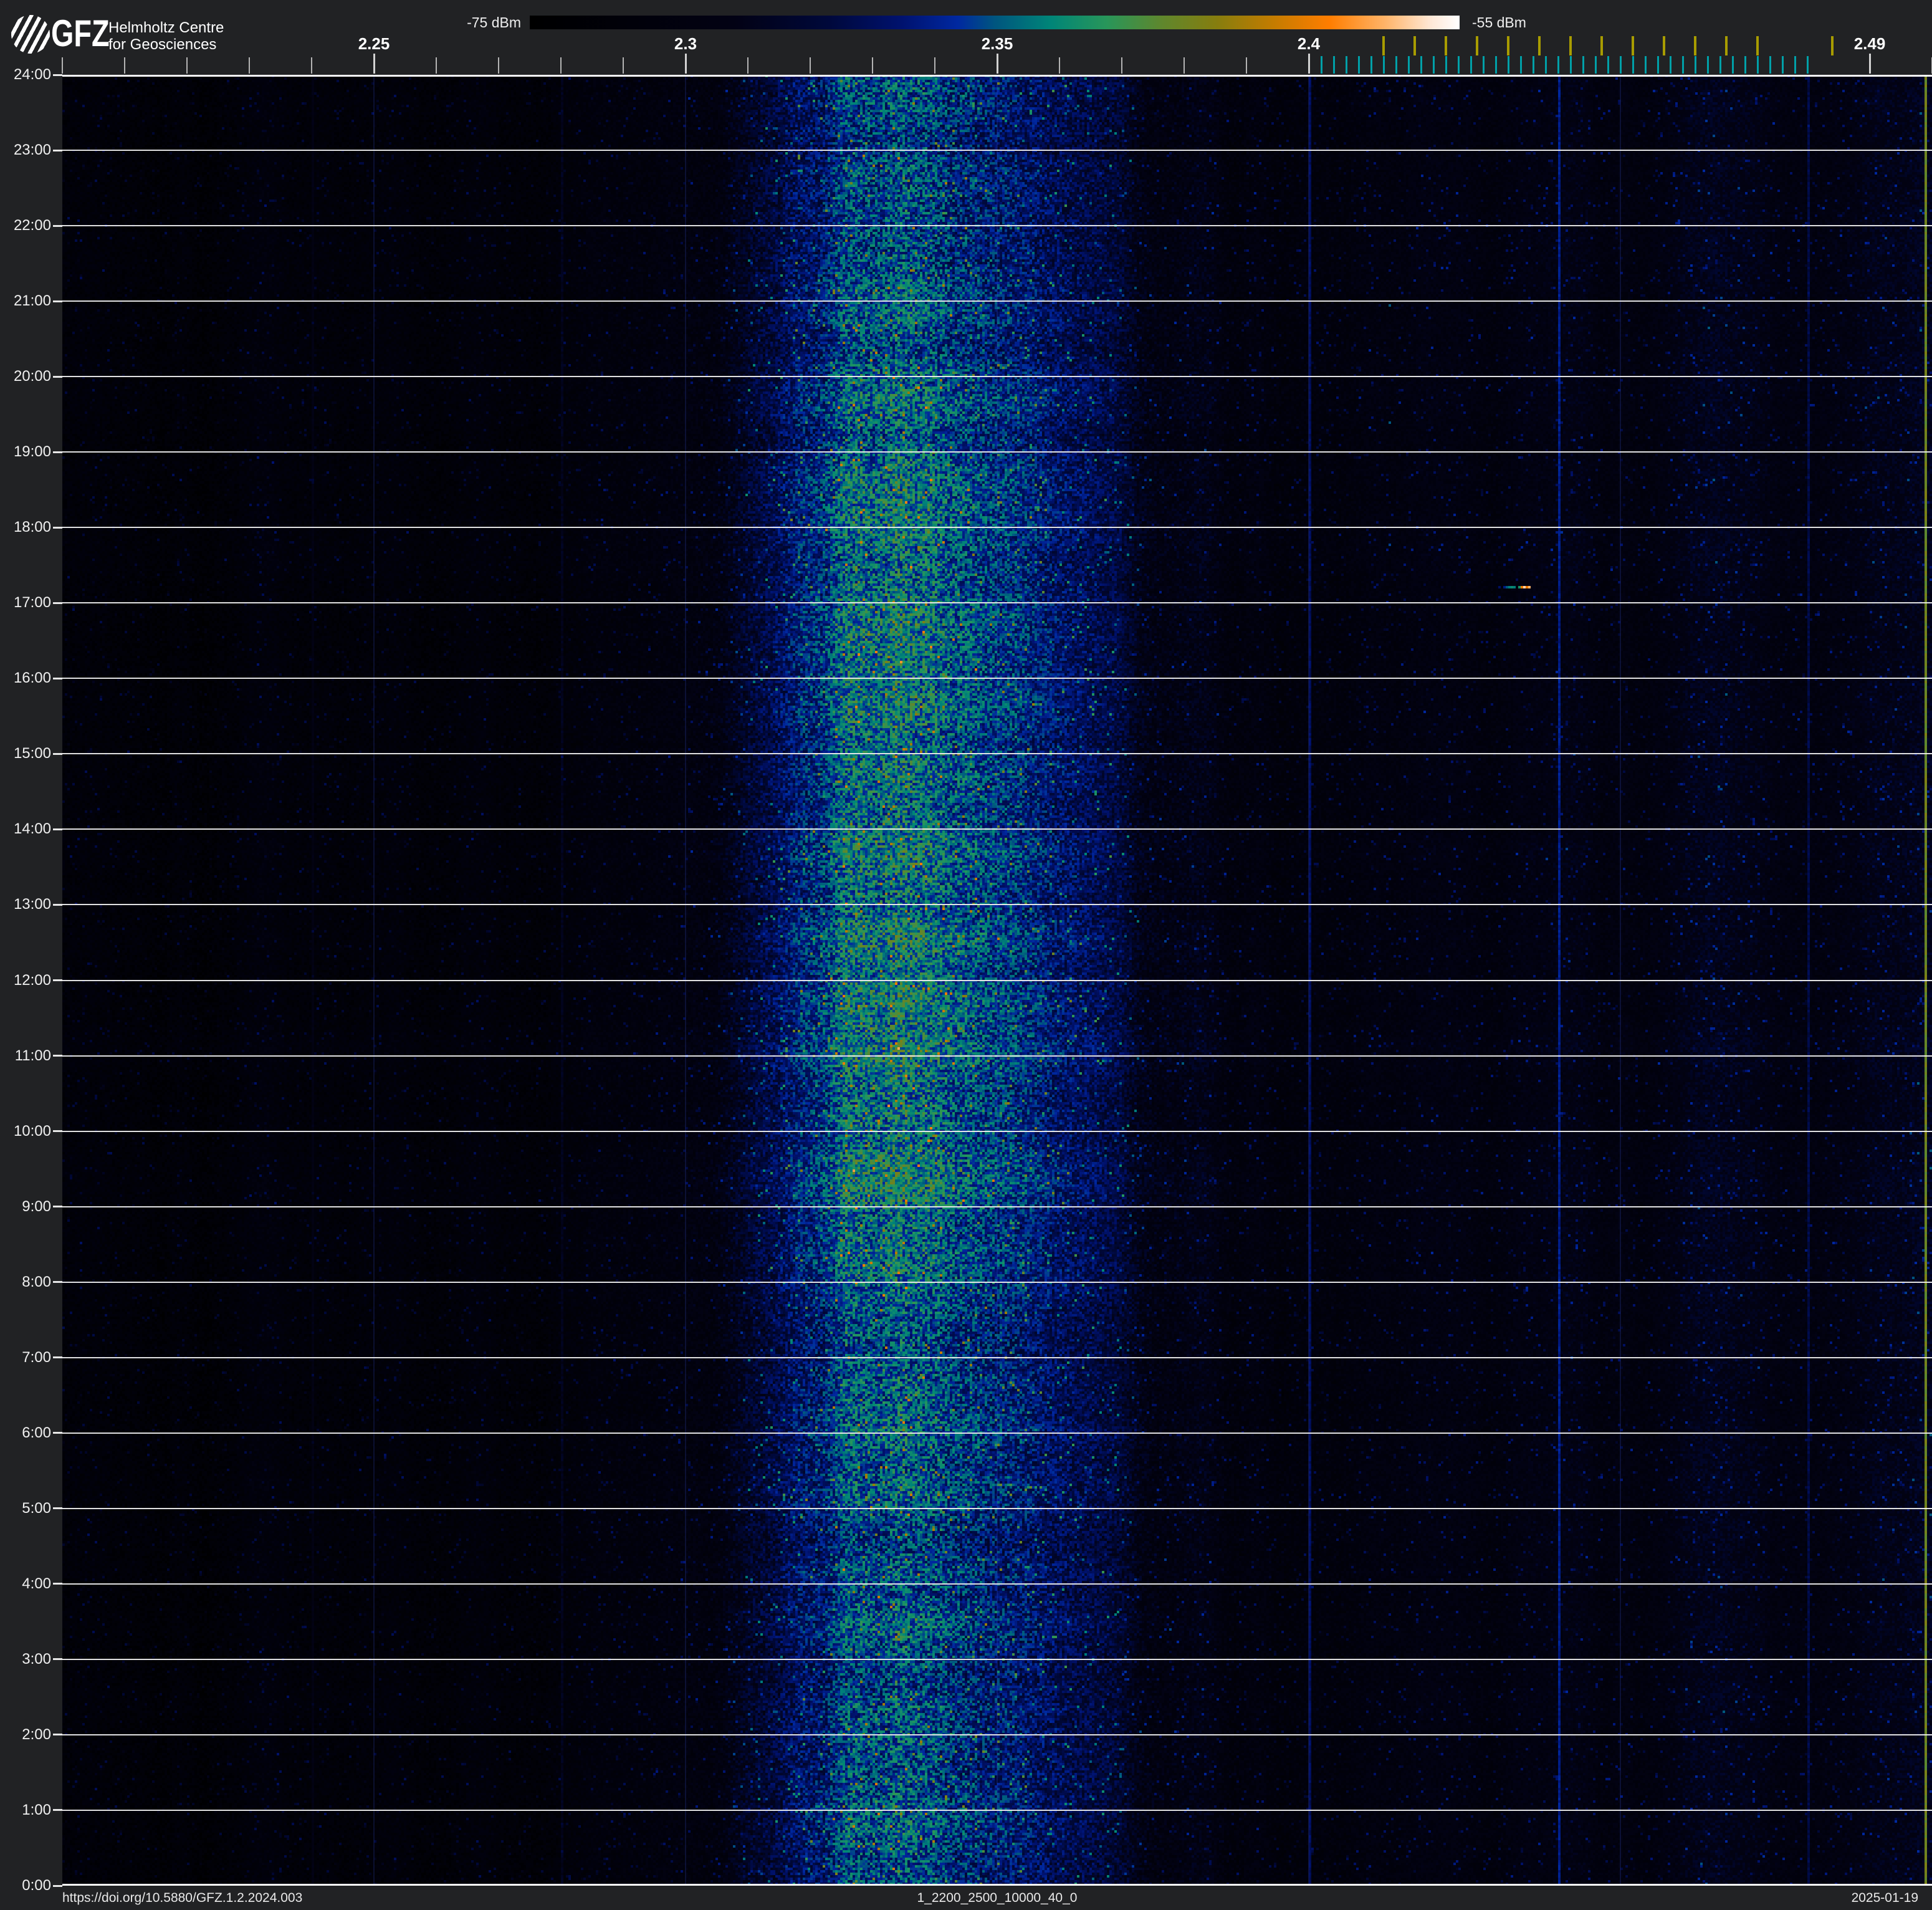 The image size is (1932, 1910). I want to click on time-label: 19:00, so click(32, 452).